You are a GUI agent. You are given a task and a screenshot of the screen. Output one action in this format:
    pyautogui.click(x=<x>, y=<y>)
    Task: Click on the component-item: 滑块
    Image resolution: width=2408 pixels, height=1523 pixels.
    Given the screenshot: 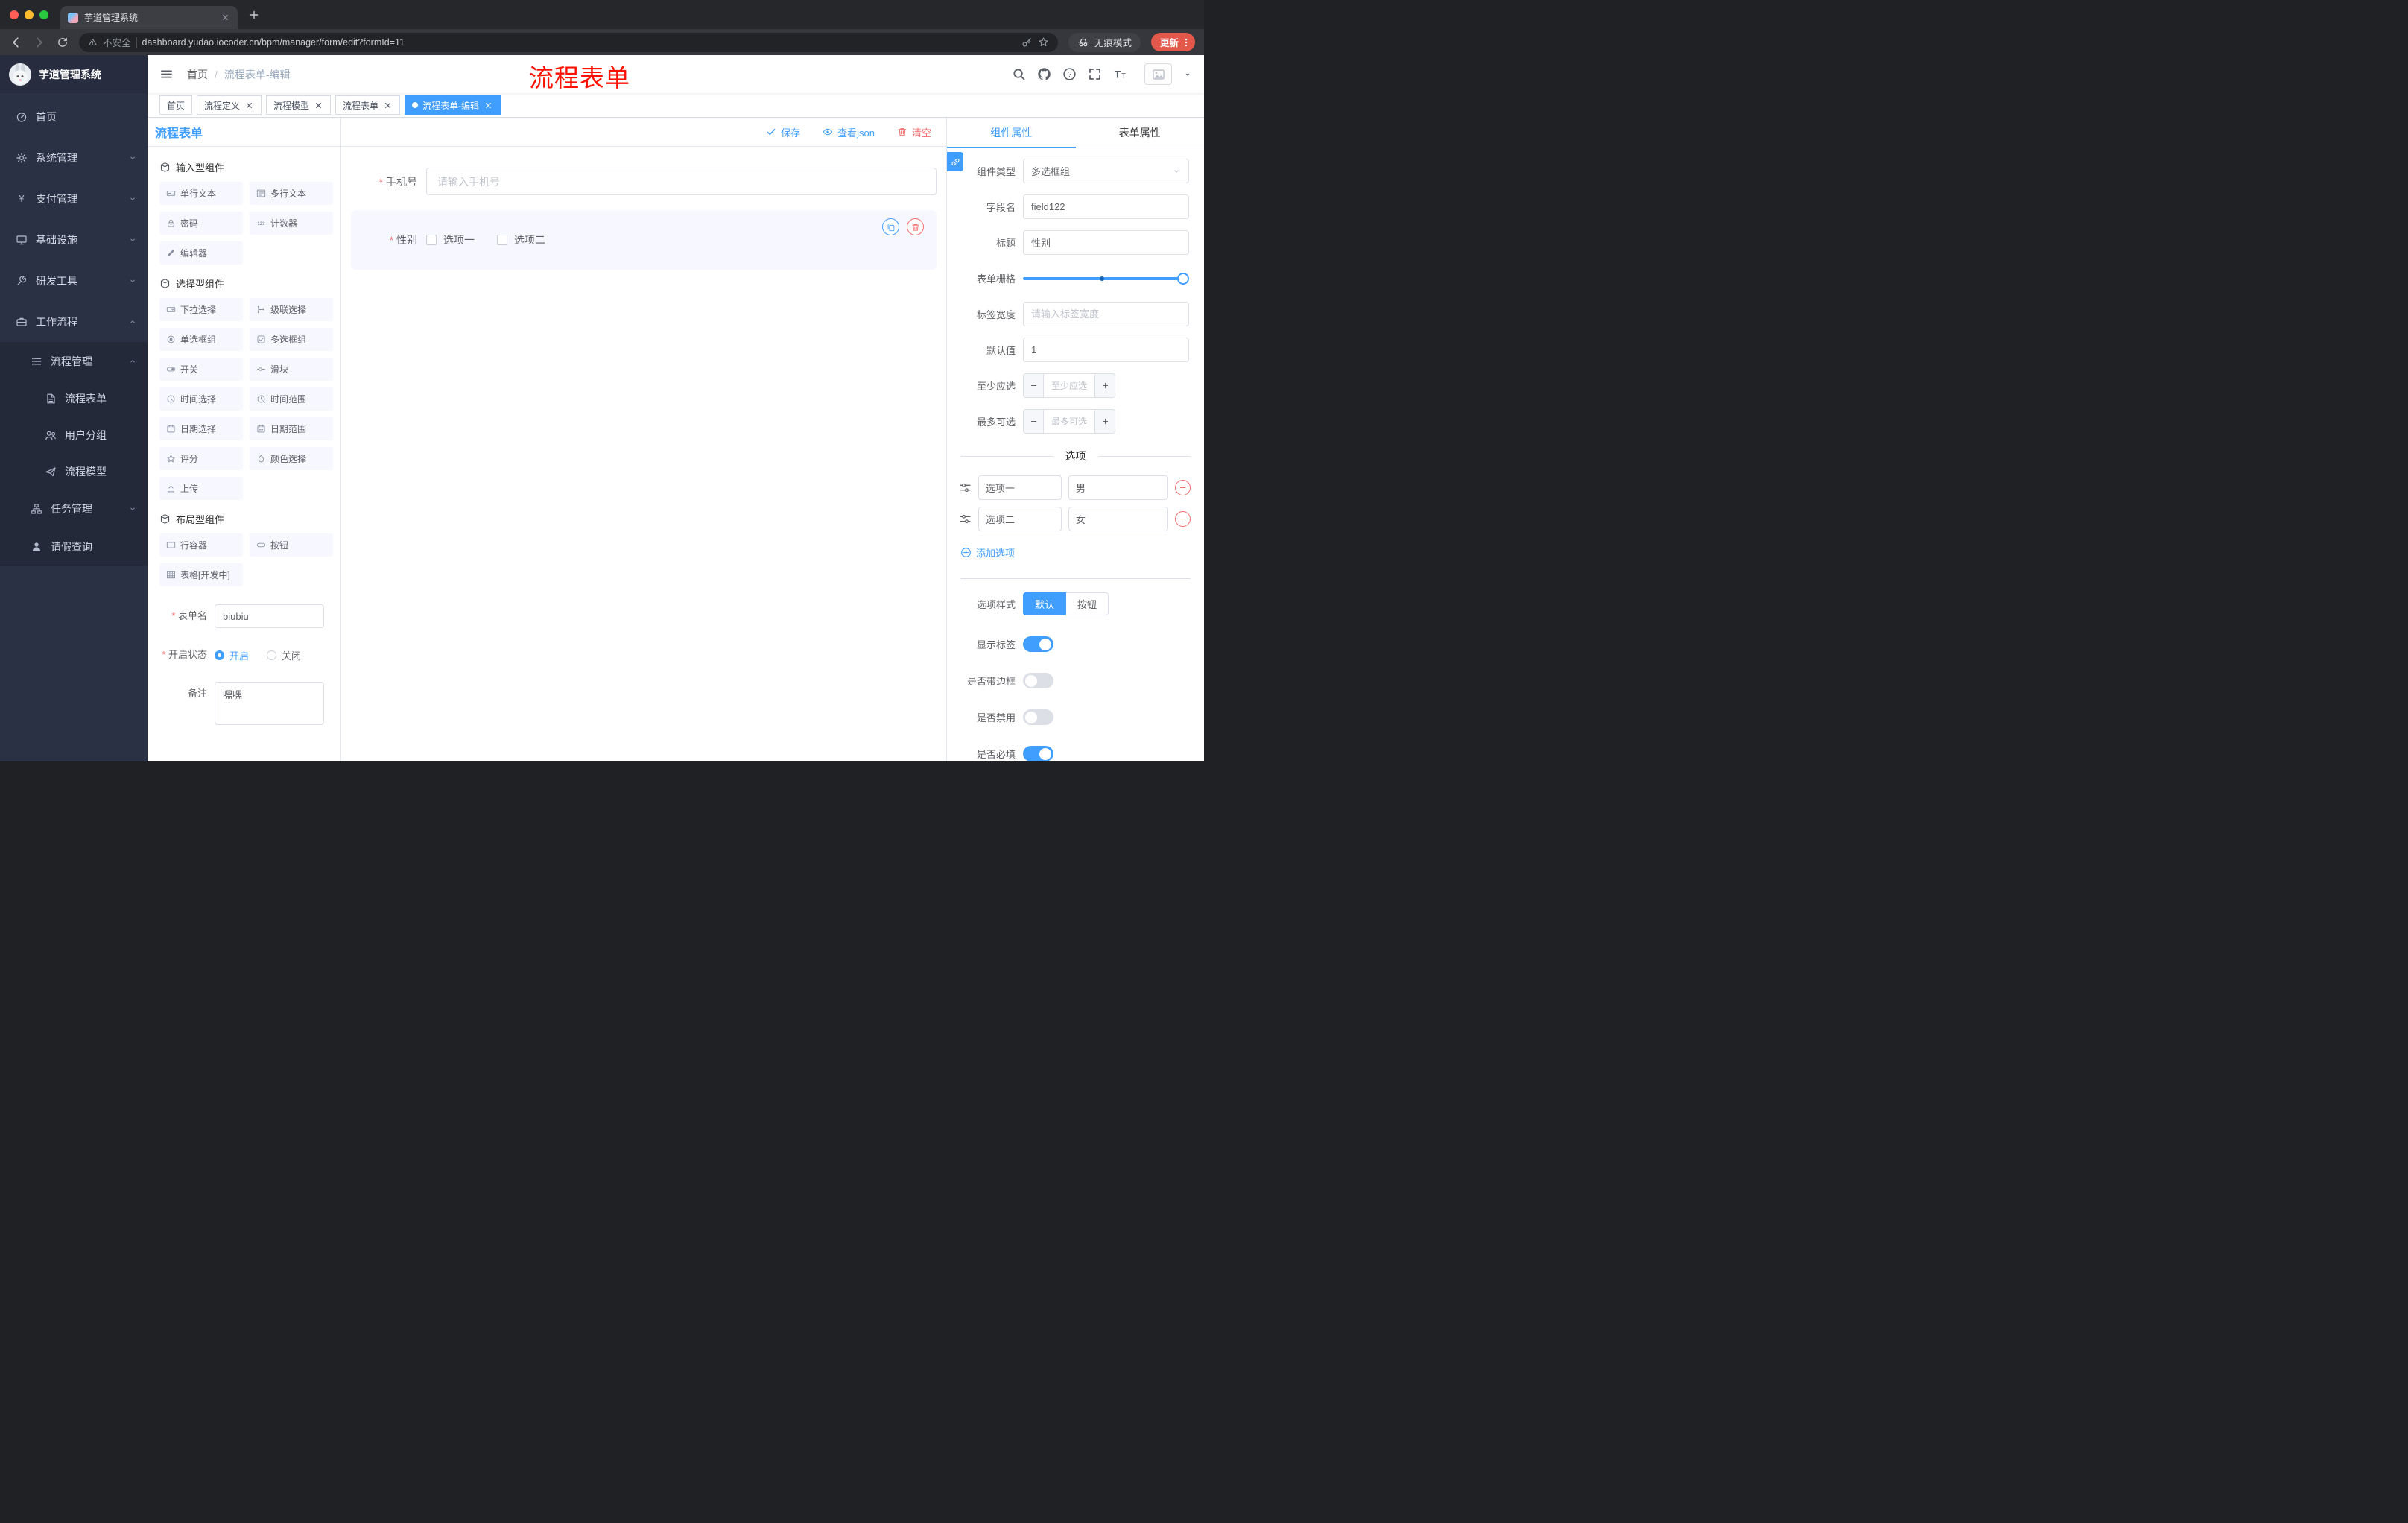 What is the action you would take?
    pyautogui.click(x=291, y=369)
    